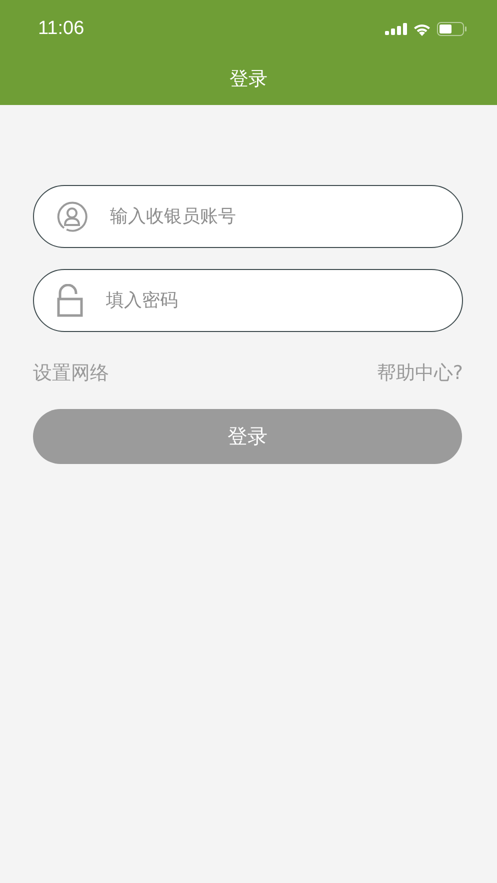 This screenshot has height=883, width=497. I want to click on help-center-link: 帮助中心?, so click(419, 373).